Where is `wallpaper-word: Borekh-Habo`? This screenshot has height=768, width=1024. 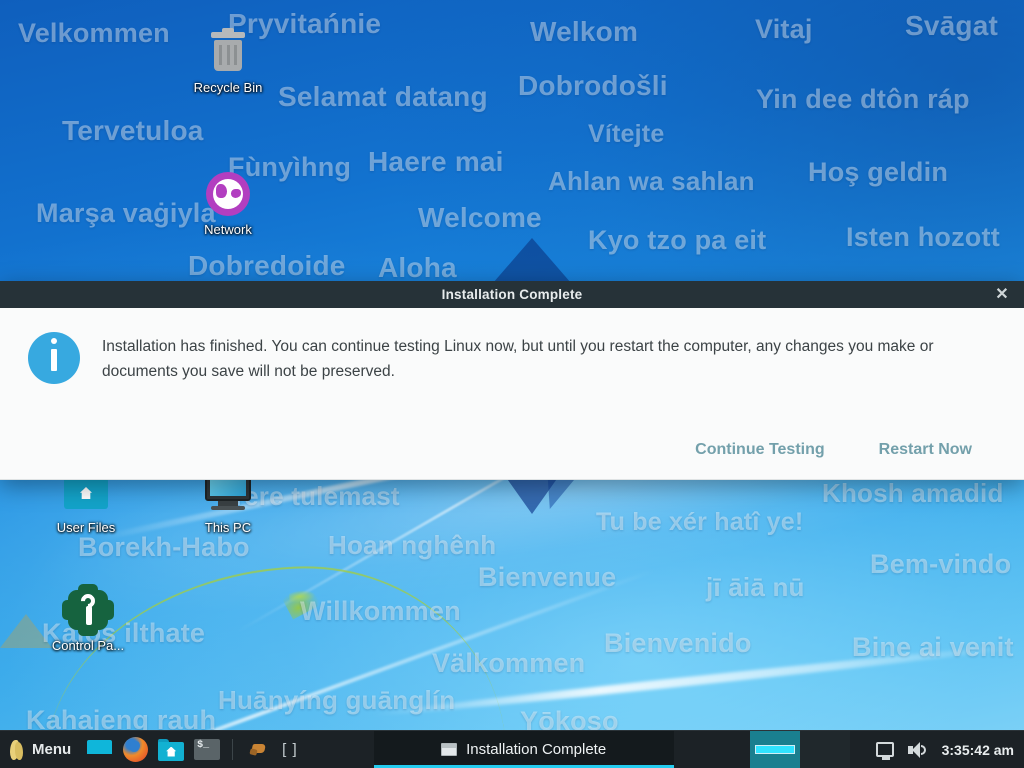 wallpaper-word: Borekh-Habo is located at coordinates (164, 547).